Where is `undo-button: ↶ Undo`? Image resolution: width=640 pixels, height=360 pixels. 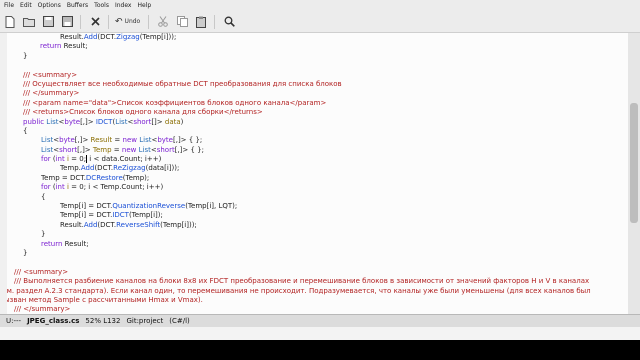 undo-button: ↶ Undo is located at coordinates (127, 22).